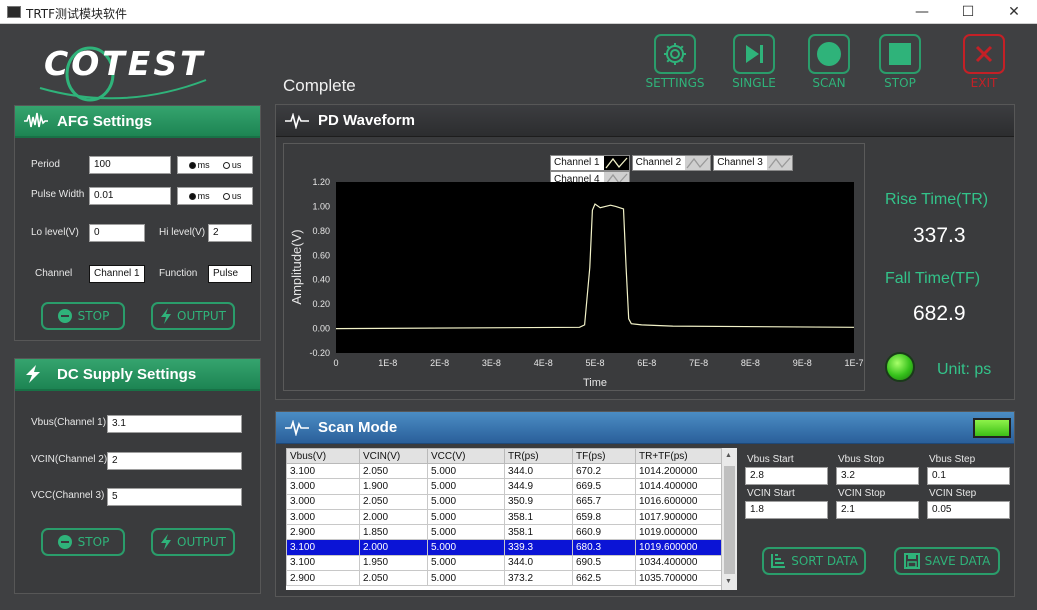  I want to click on sort-data-label: SORT DATA, so click(824, 561).